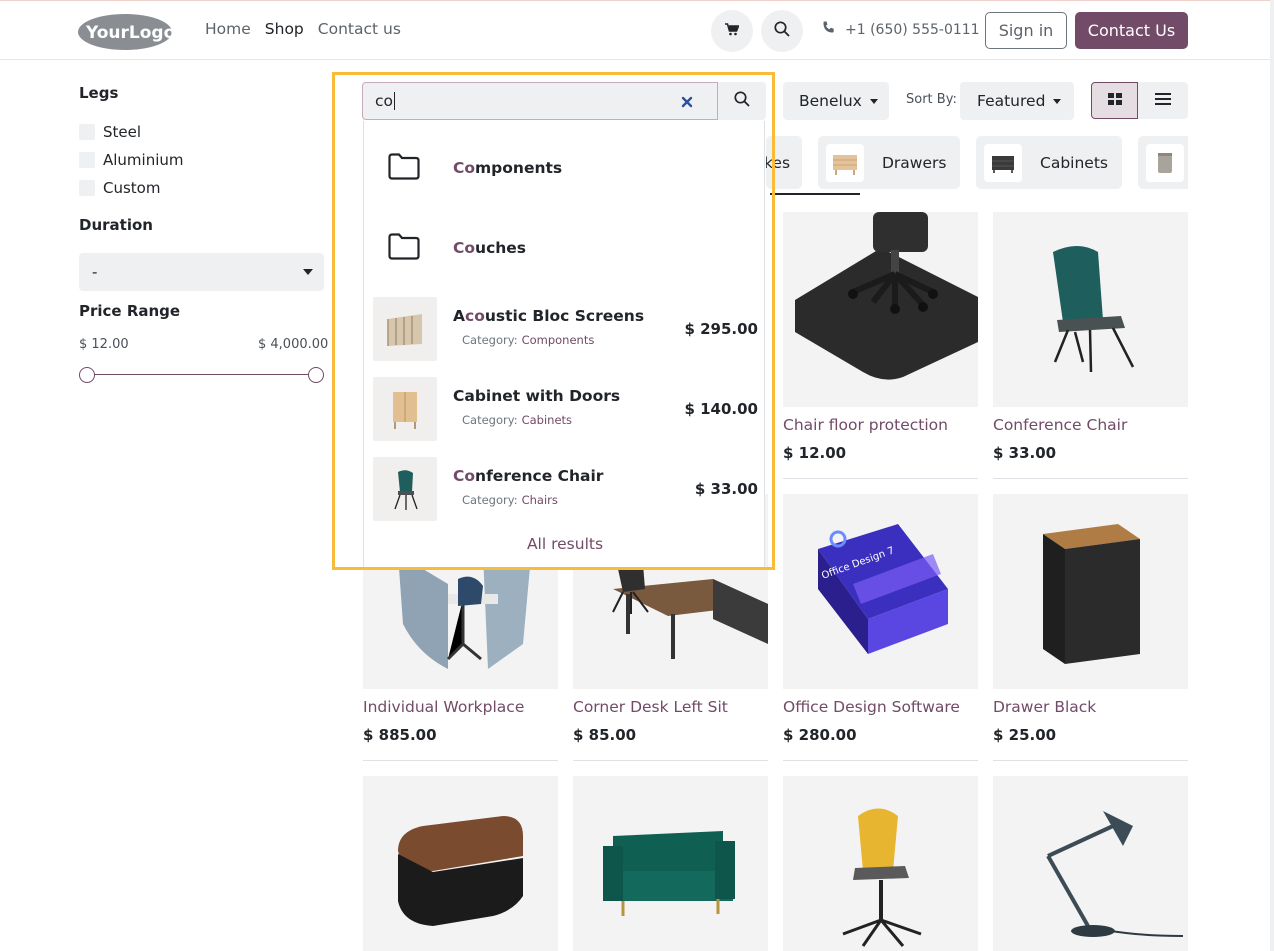  What do you see at coordinates (742, 101) in the screenshot?
I see `search-submit-button` at bounding box center [742, 101].